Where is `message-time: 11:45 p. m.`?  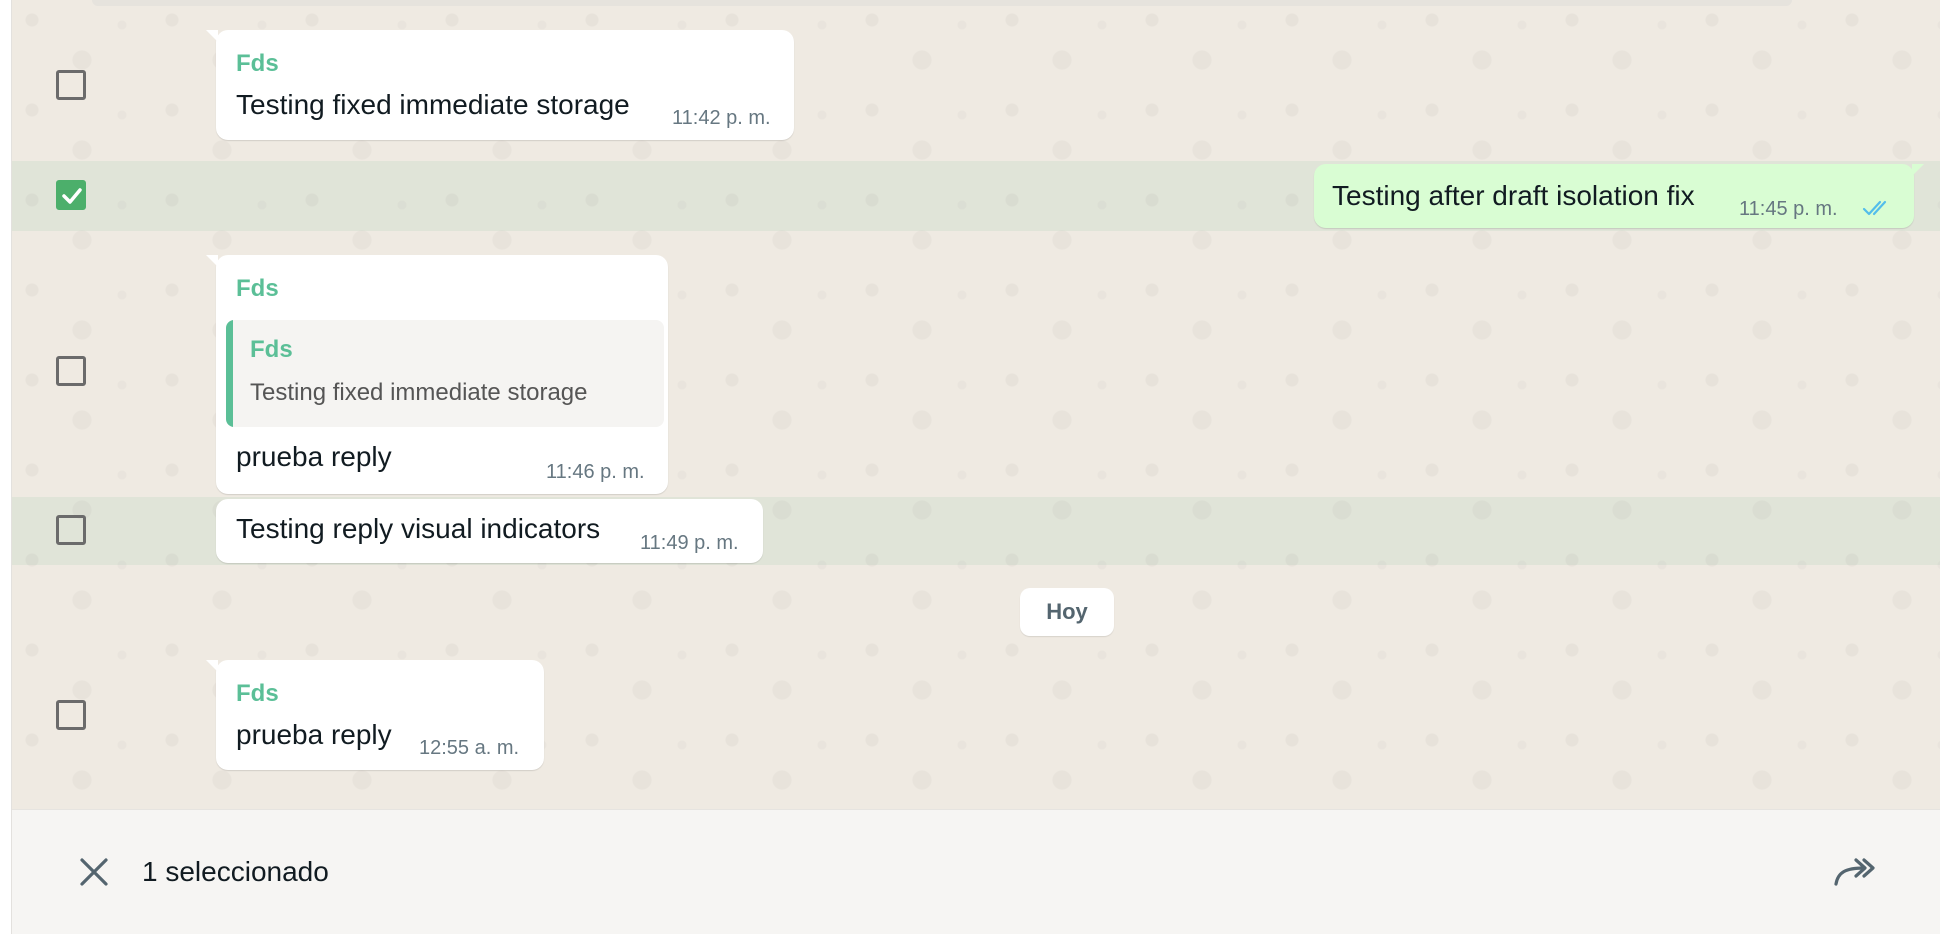
message-time: 11:45 p. m. is located at coordinates (1788, 209).